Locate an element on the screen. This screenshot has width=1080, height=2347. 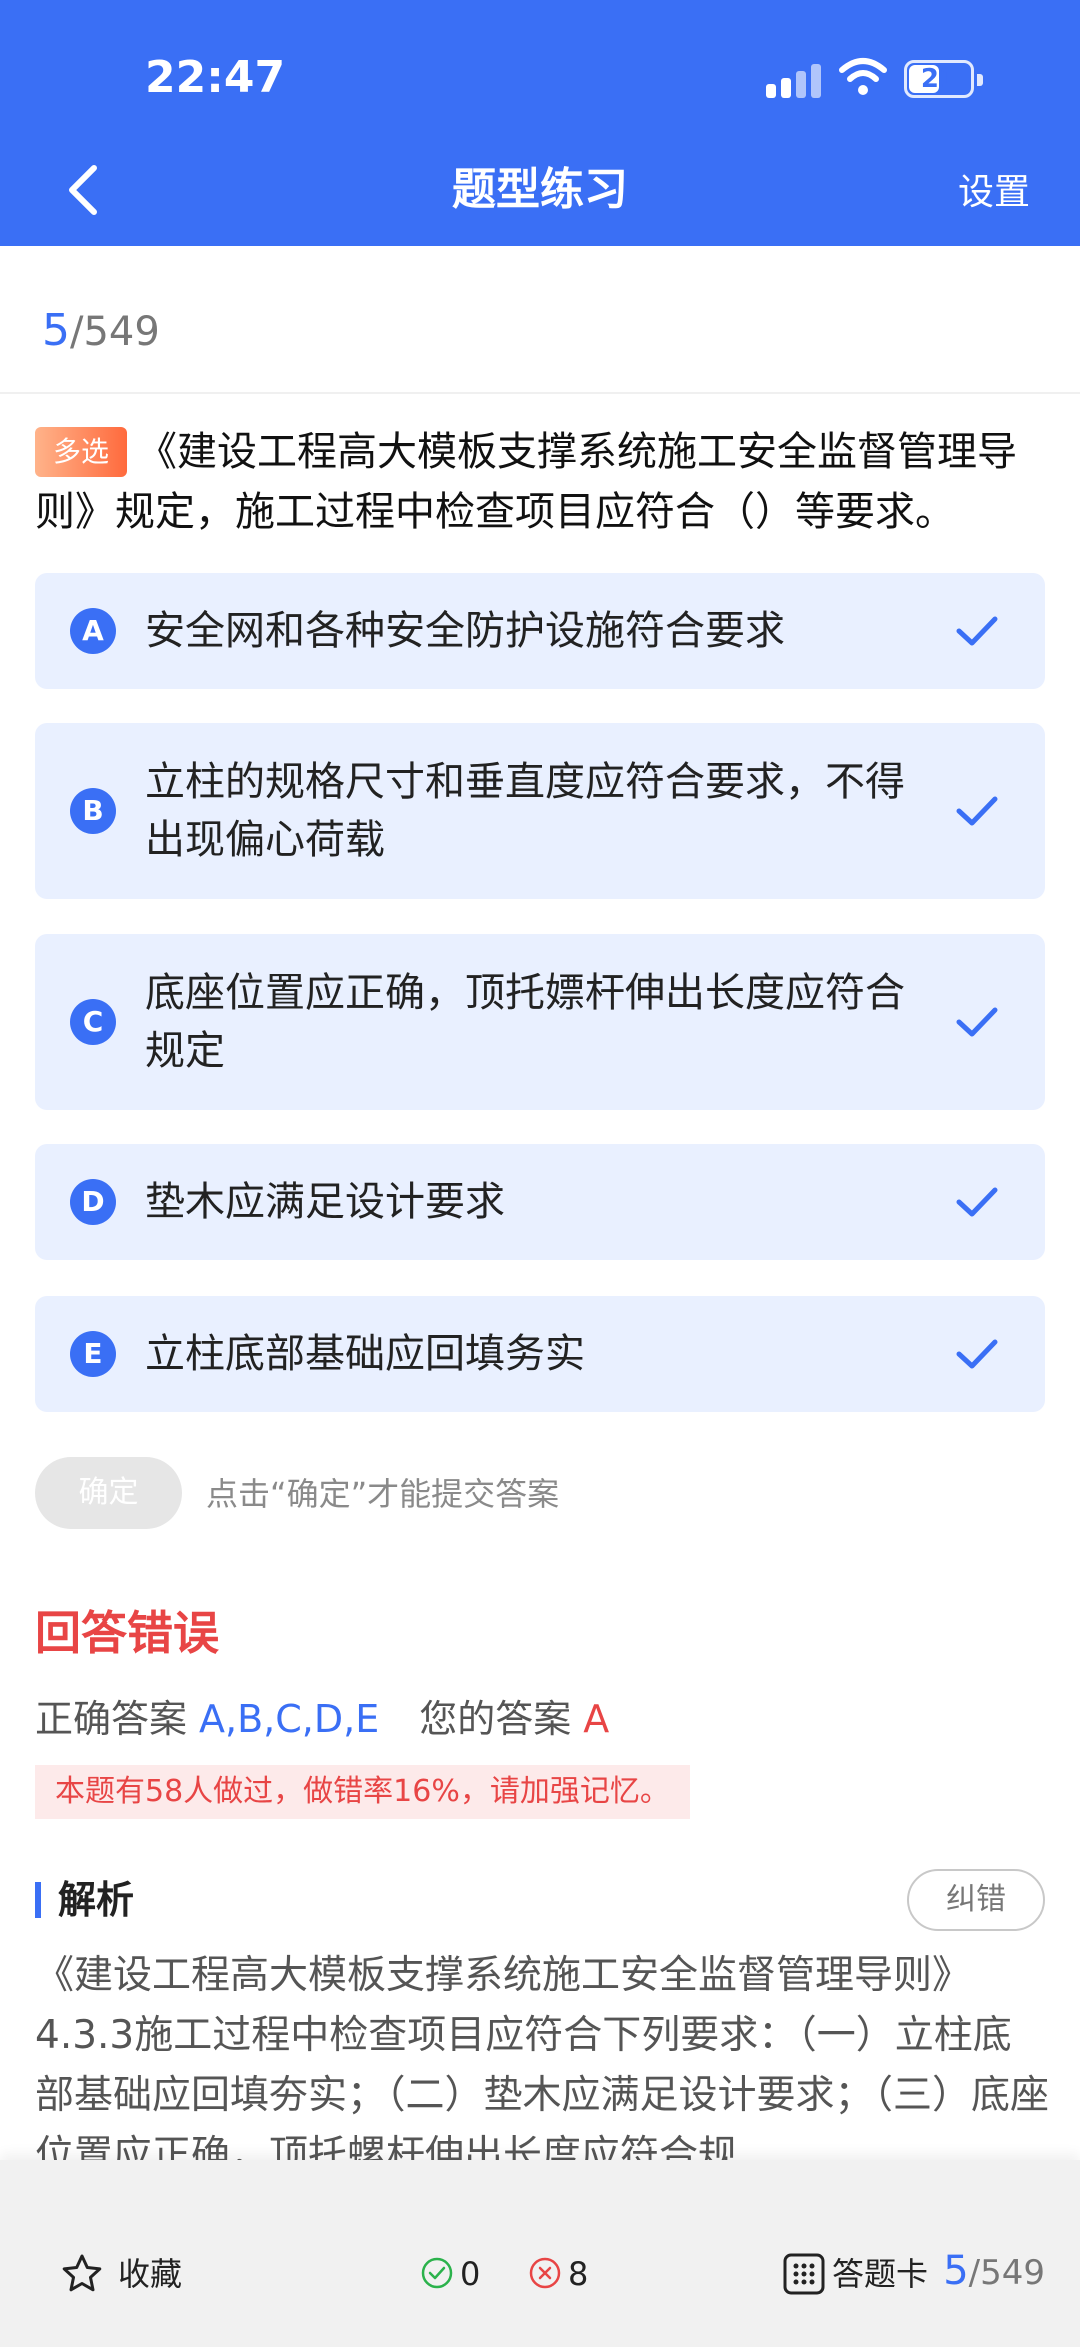
bottom-progress: 5/549 is located at coordinates (994, 2272).